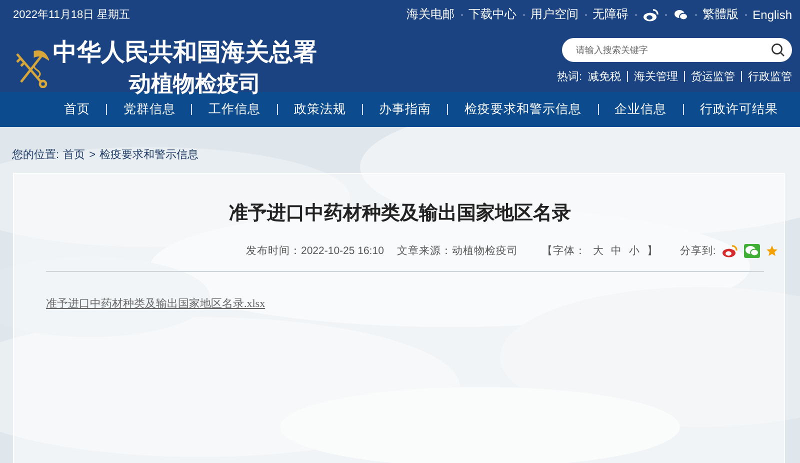 Image resolution: width=800 pixels, height=463 pixels. Describe the element at coordinates (457, 251) in the screenshot. I see `article-source: 文章来源：动植物检疫司` at that location.